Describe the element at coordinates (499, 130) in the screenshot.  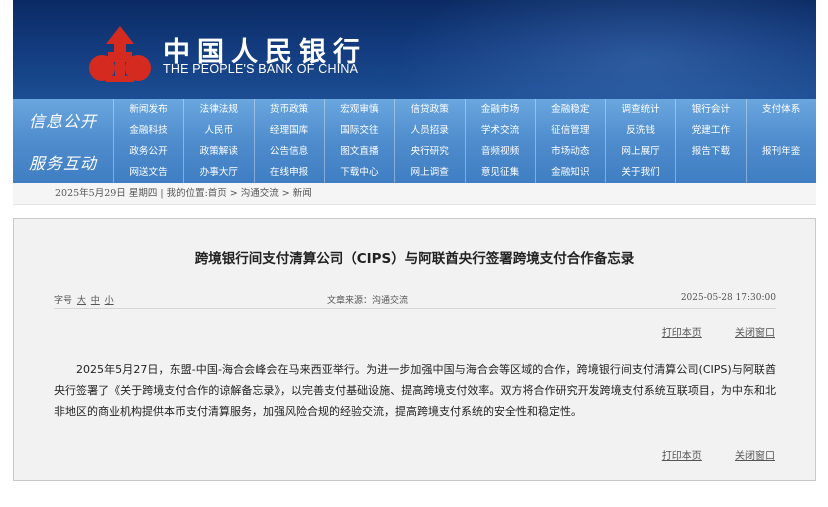
I see `nav-item: 学术交流` at that location.